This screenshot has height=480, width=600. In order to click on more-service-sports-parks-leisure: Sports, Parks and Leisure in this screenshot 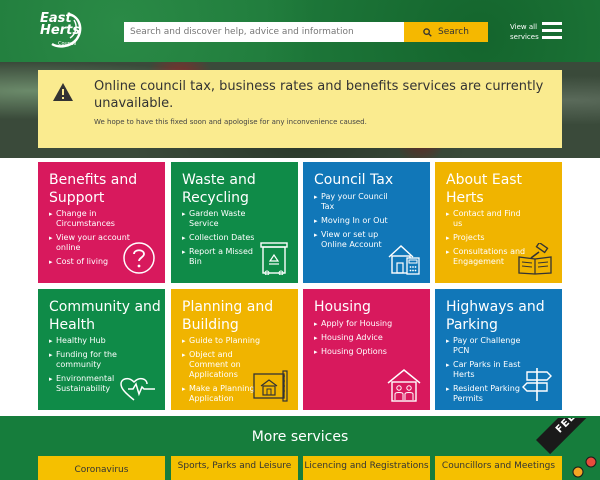, I will do `click(234, 468)`.